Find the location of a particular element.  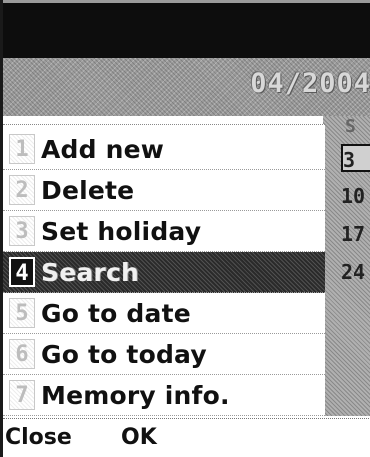

weekday-header: S is located at coordinates (350, 126).